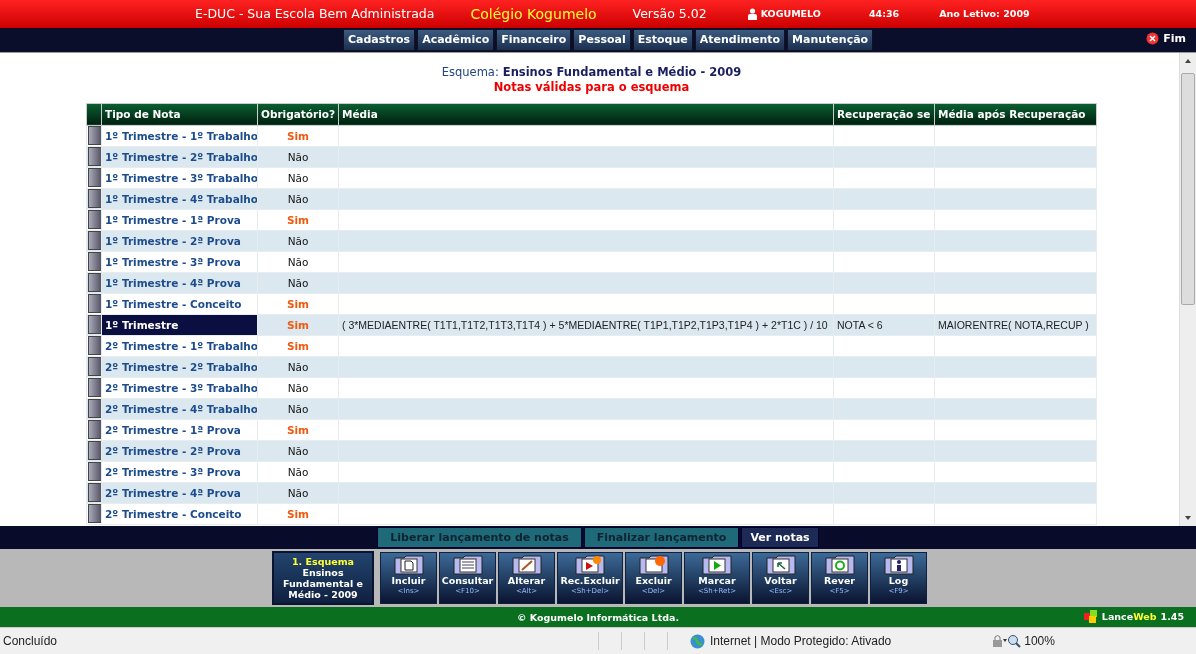  Describe the element at coordinates (860, 324) in the screenshot. I see `table-cell: NOTA < 6` at that location.